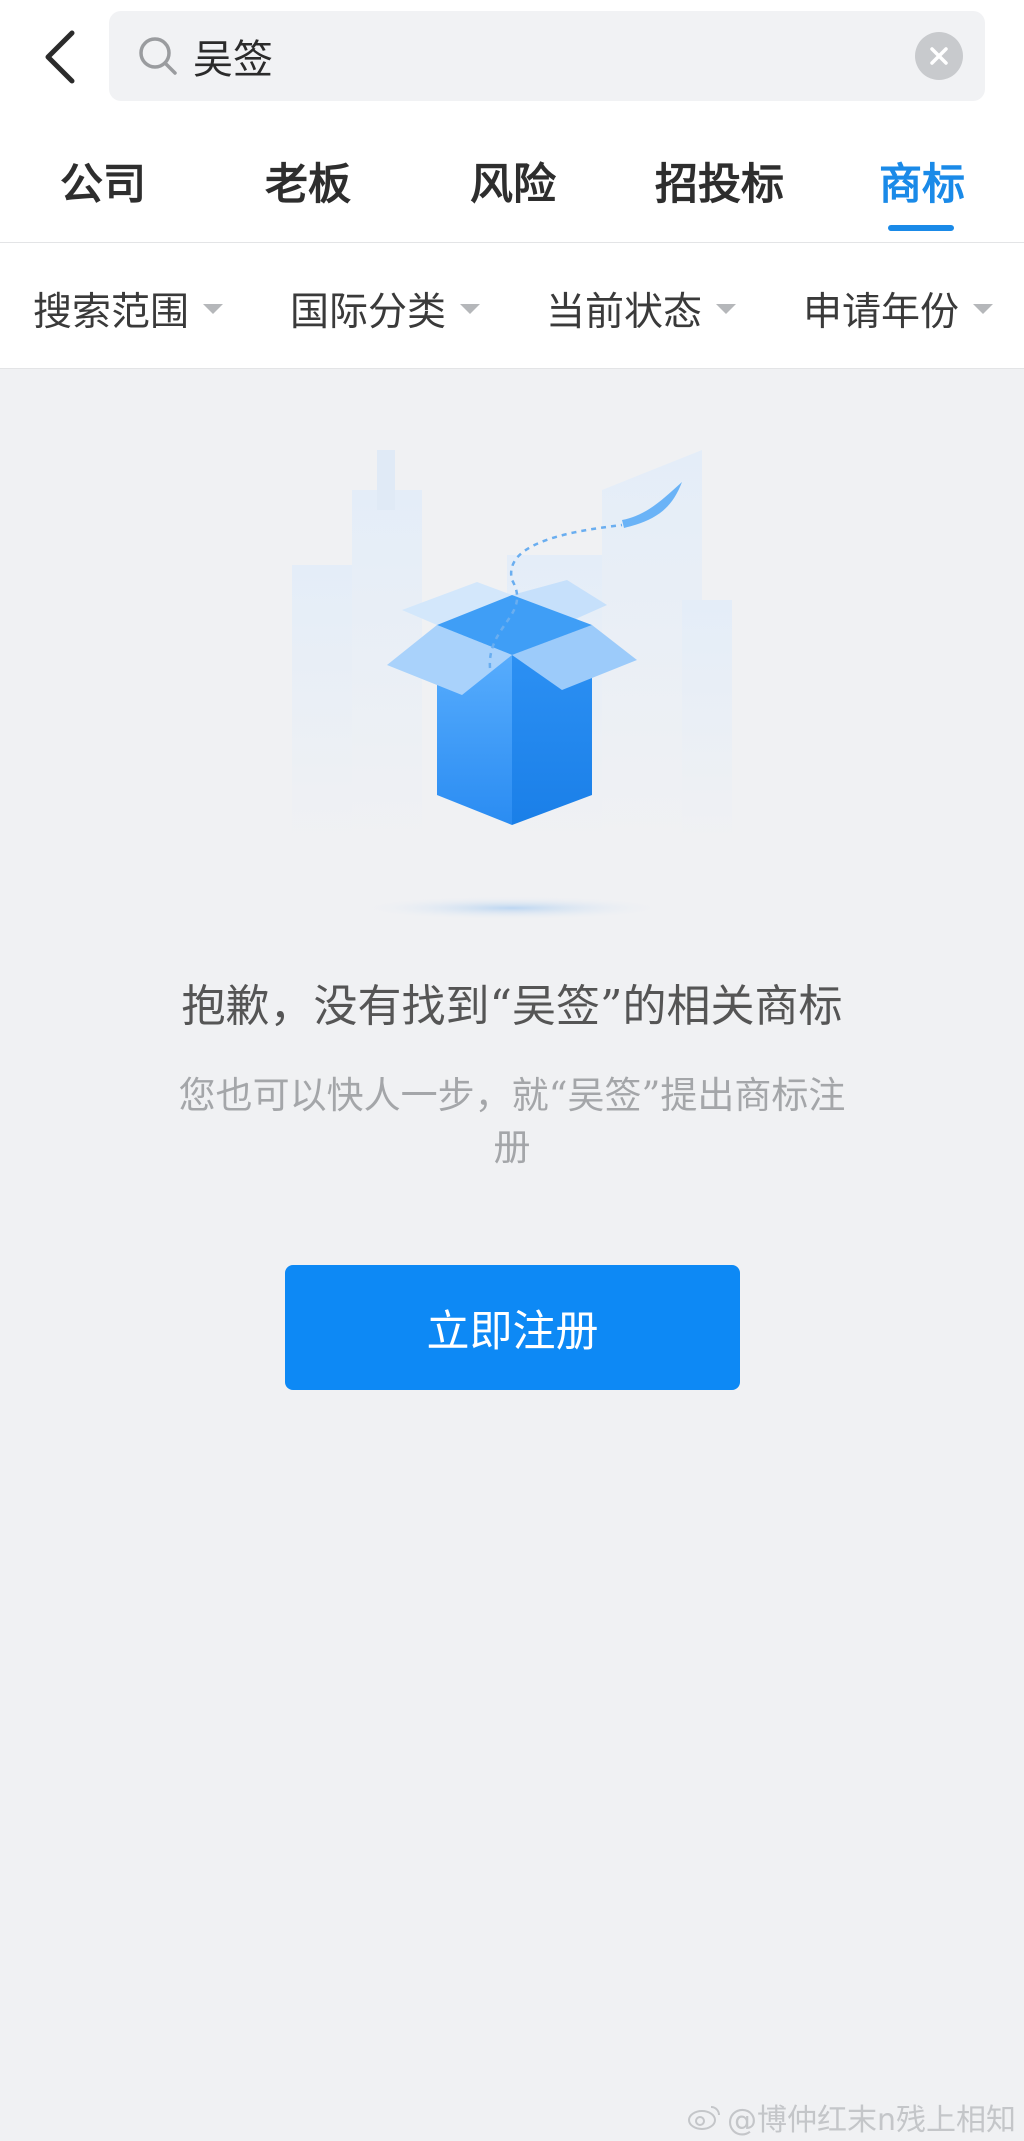  What do you see at coordinates (881, 312) in the screenshot?
I see `filter-label: 申请年份` at bounding box center [881, 312].